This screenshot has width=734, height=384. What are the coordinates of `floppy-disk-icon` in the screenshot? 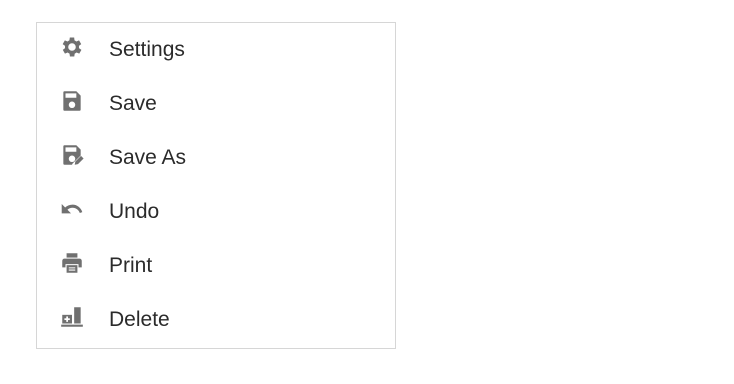 It's located at (72, 101).